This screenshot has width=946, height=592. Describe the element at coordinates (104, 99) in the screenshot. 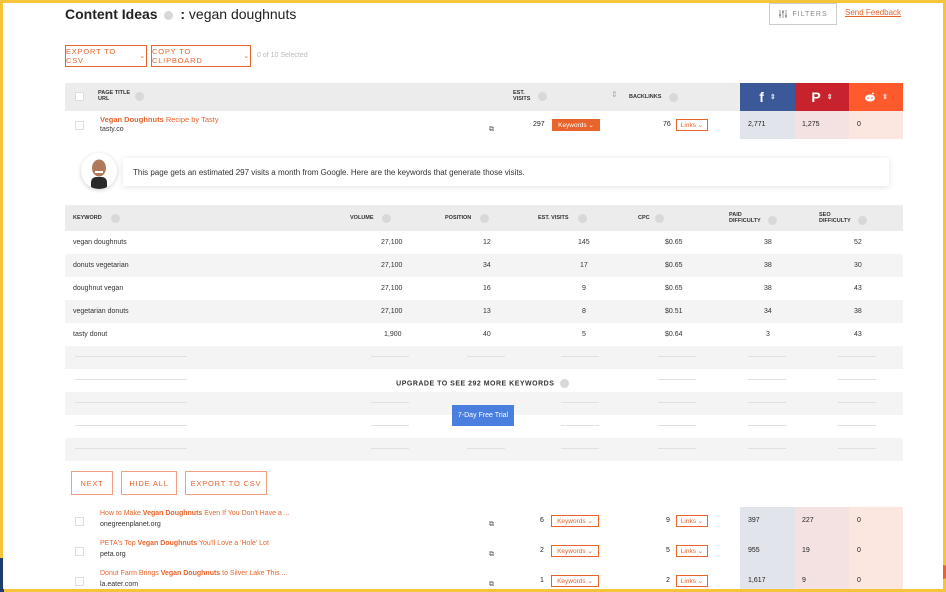

I see `url-header-label: URL` at that location.